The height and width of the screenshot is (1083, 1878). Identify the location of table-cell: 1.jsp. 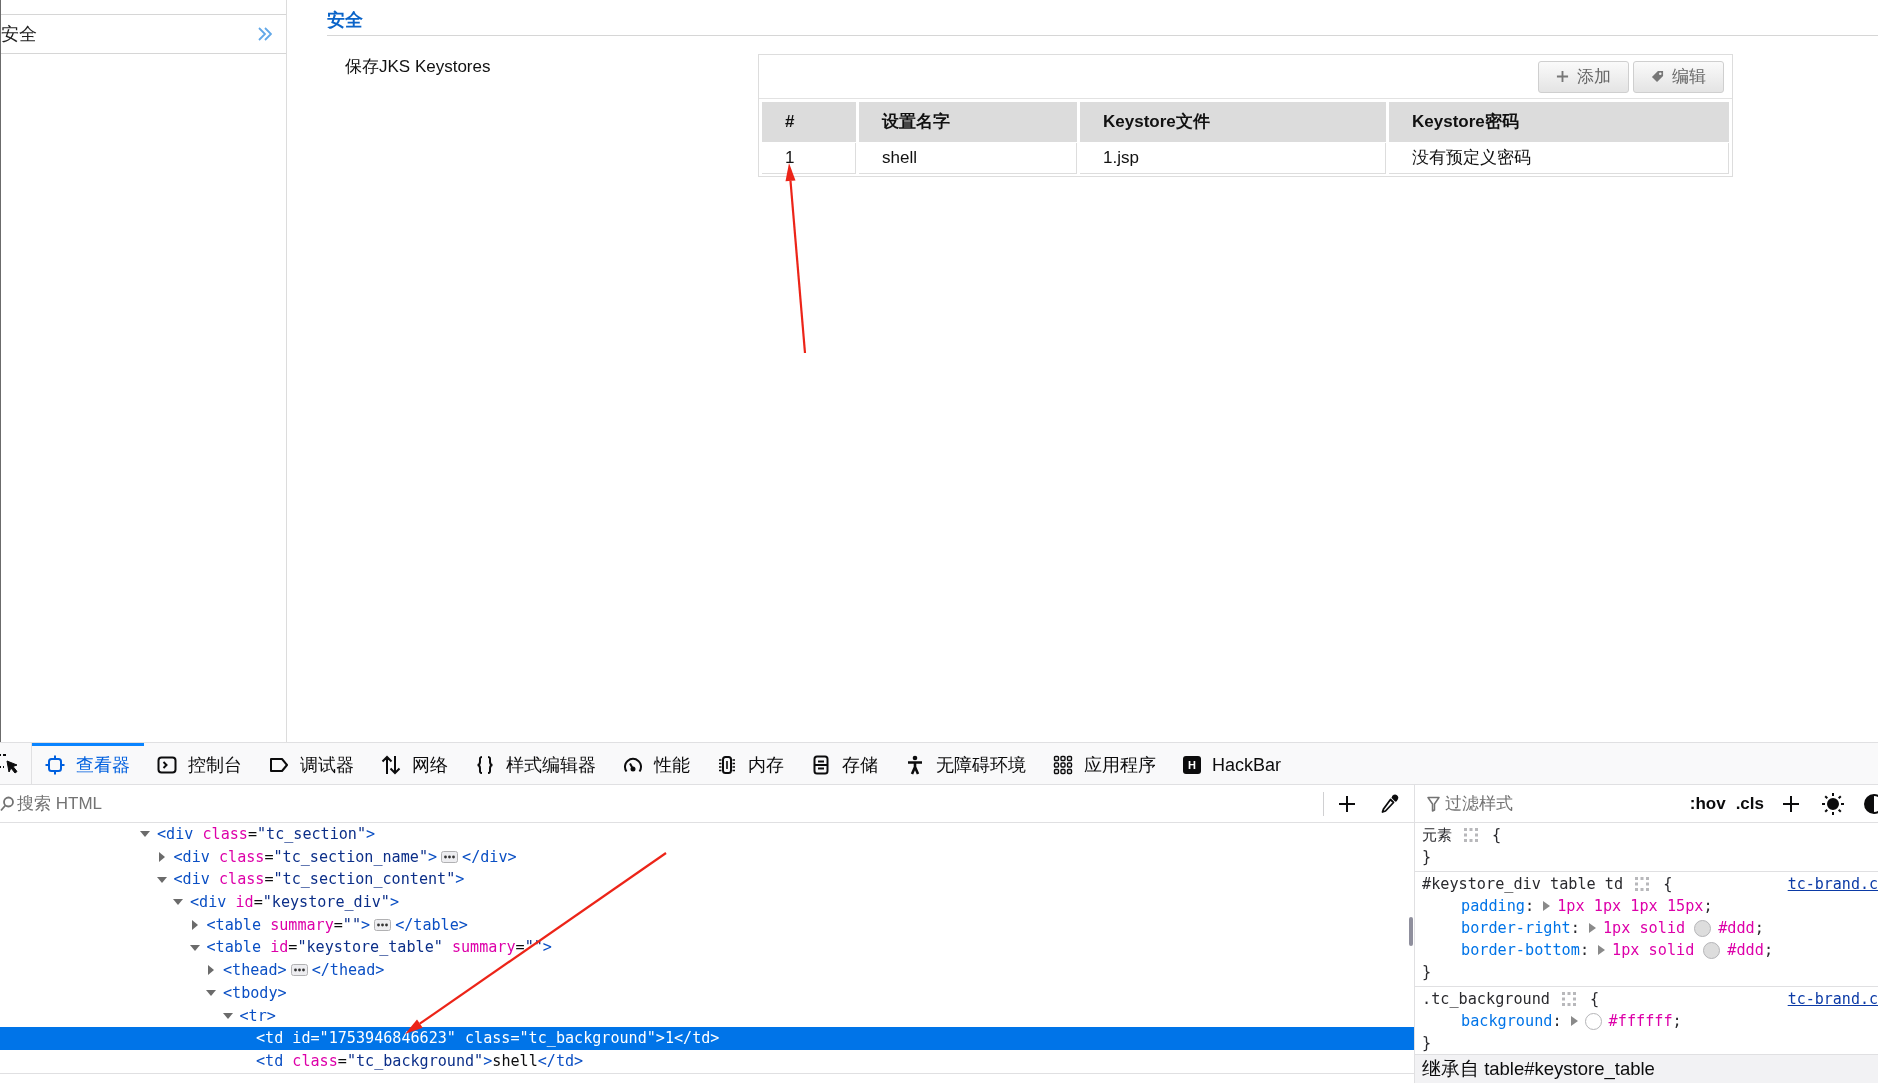
(1233, 158).